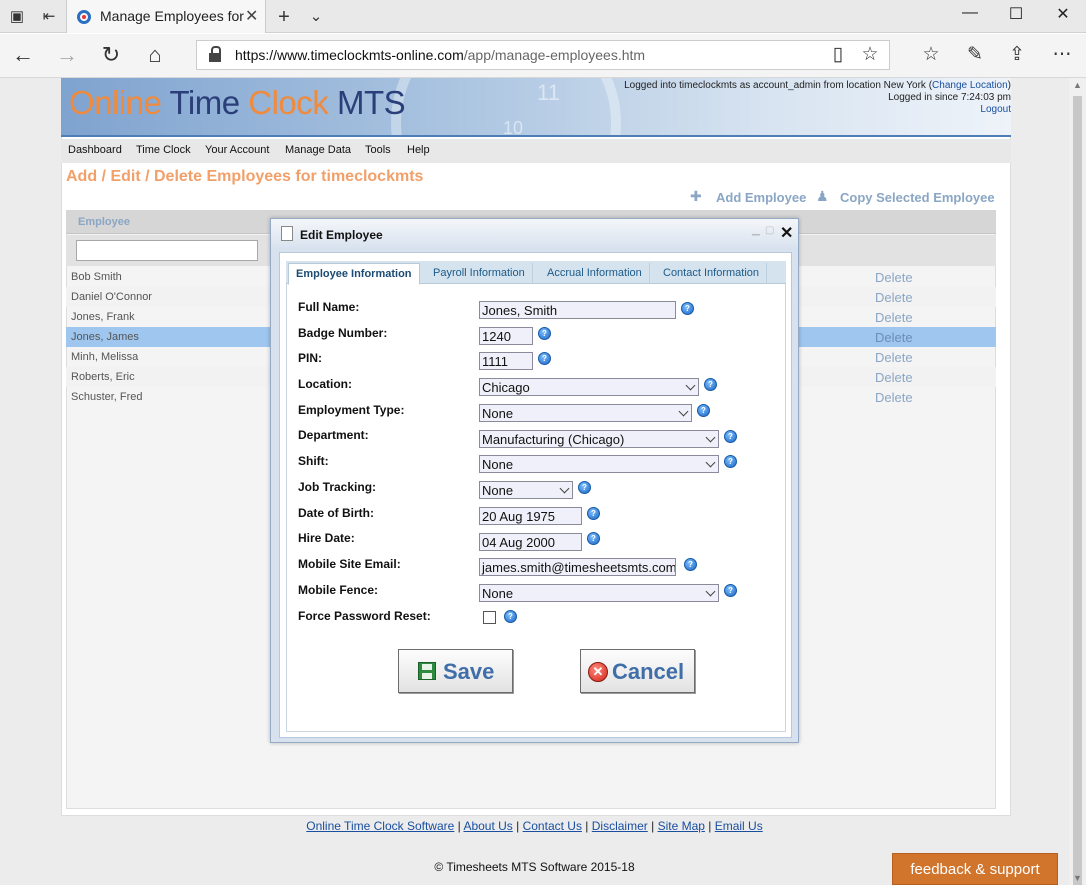 The image size is (1086, 885). I want to click on department-label: Department:, so click(333, 435).